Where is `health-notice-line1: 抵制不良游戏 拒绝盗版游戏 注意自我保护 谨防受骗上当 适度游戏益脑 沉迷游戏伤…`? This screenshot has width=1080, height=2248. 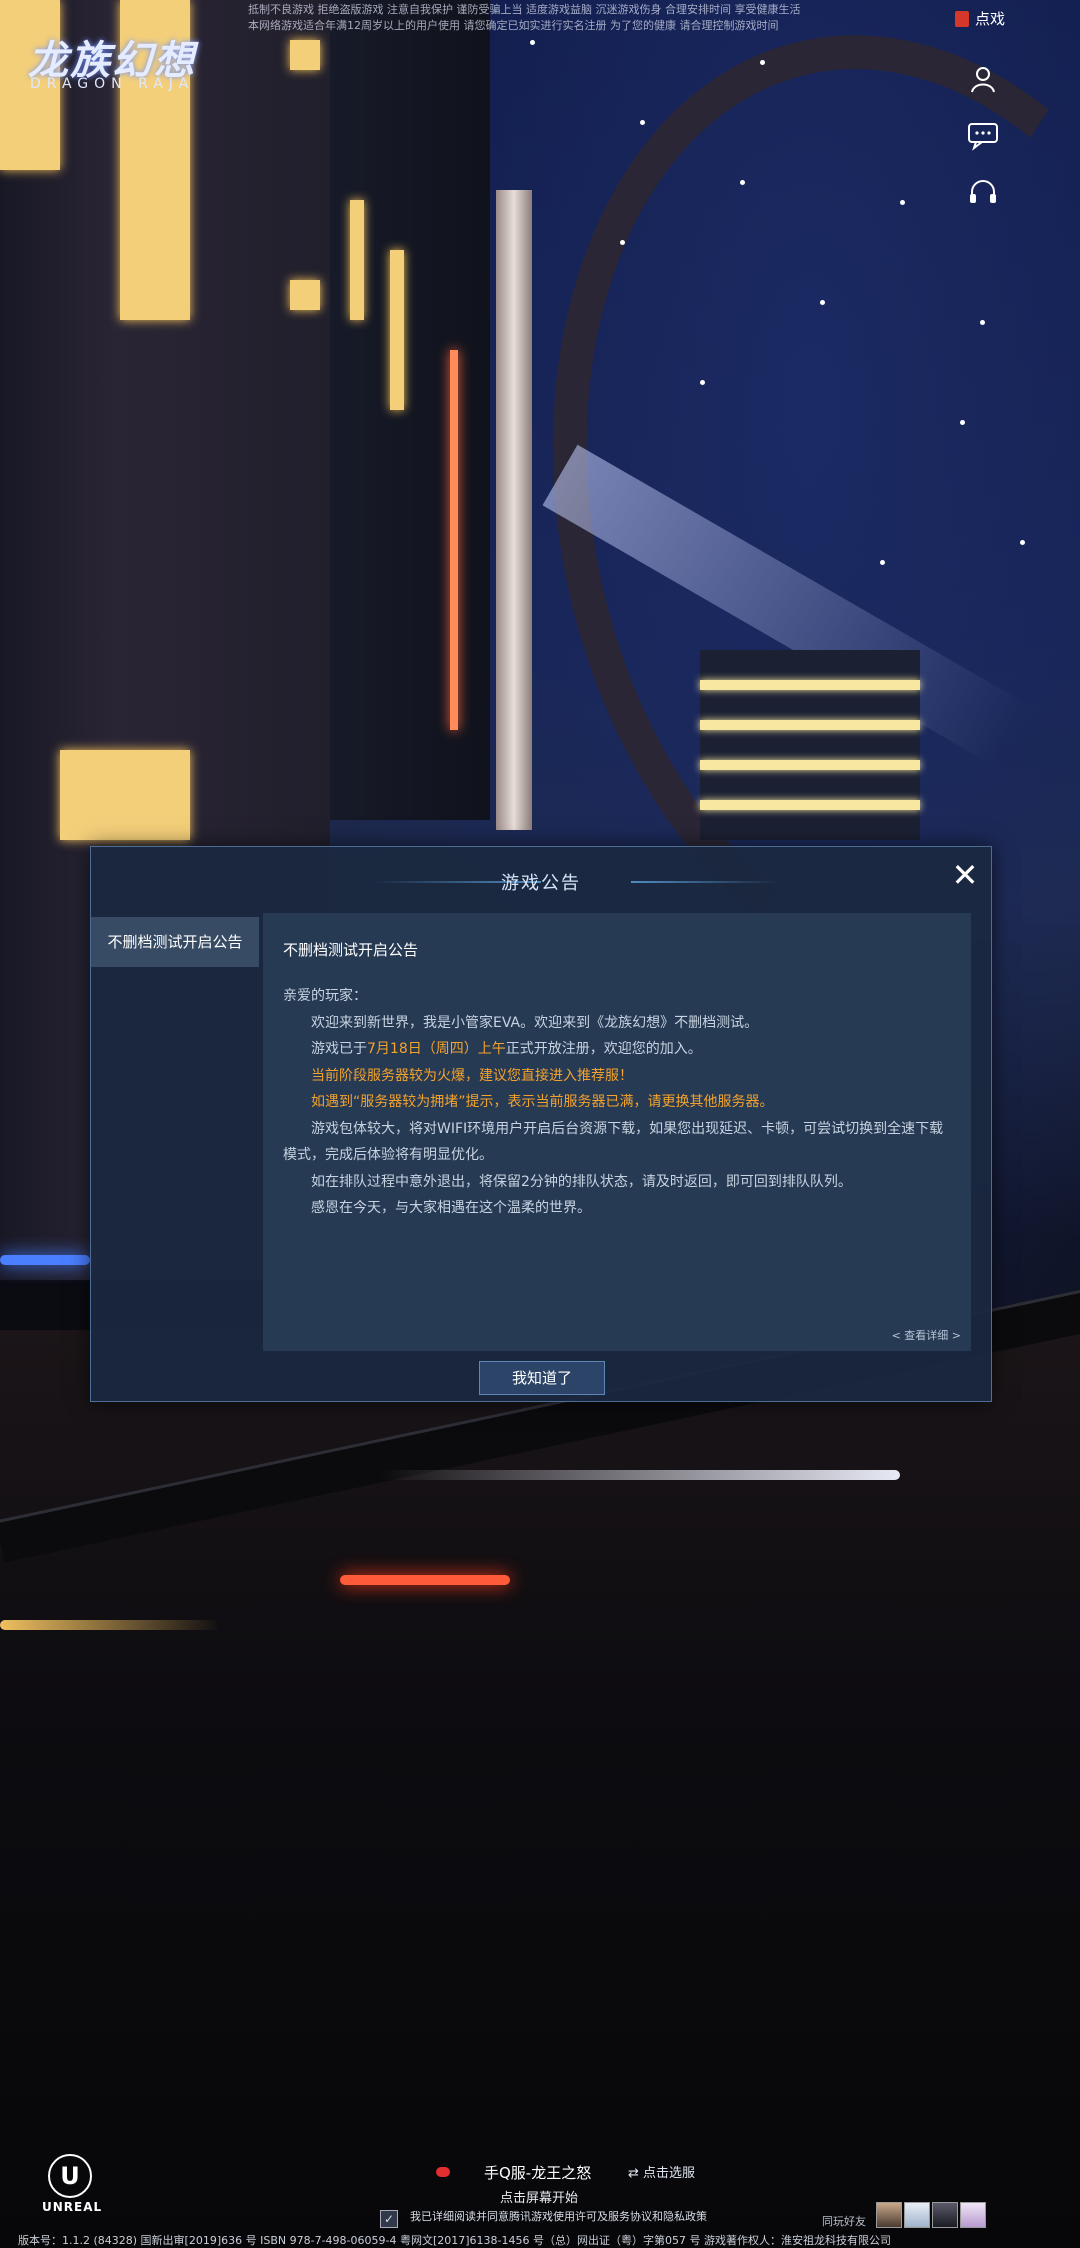
health-notice-line1: 抵制不良游戏 拒绝盗版游戏 注意自我保护 谨防受骗上当 适度游戏益脑 沉迷游戏伤… is located at coordinates (524, 9).